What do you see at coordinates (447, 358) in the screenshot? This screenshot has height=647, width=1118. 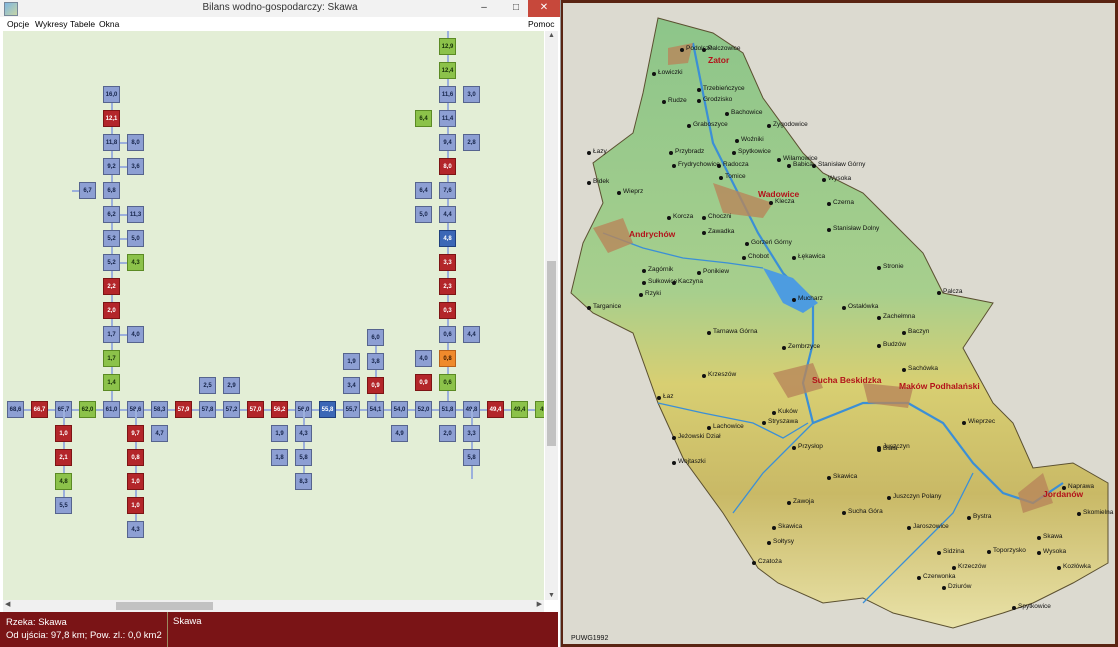 I see `far-right-node: 0,8` at bounding box center [447, 358].